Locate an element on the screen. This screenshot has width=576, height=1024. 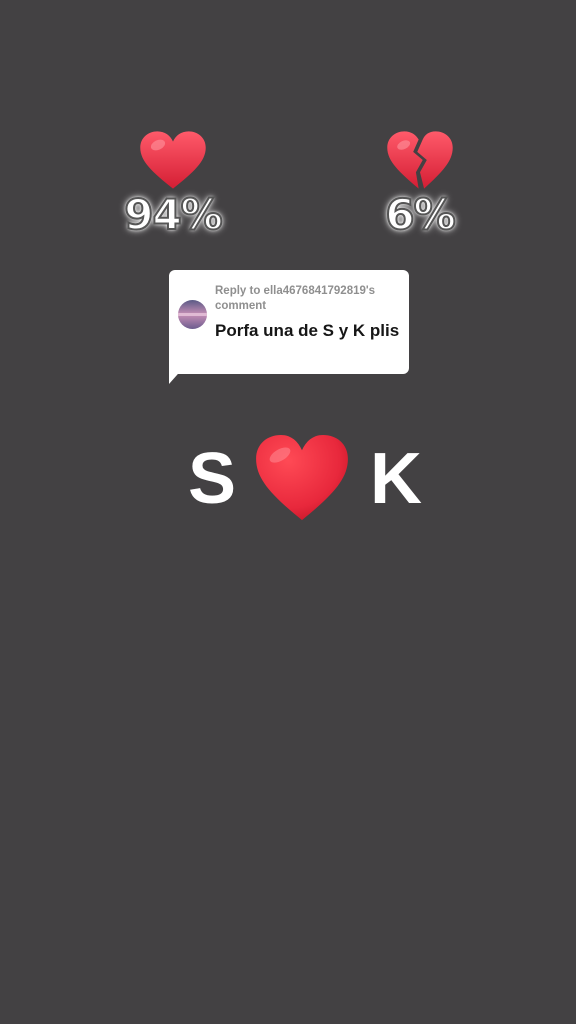
love-percentage: 94% is located at coordinates (173, 184).